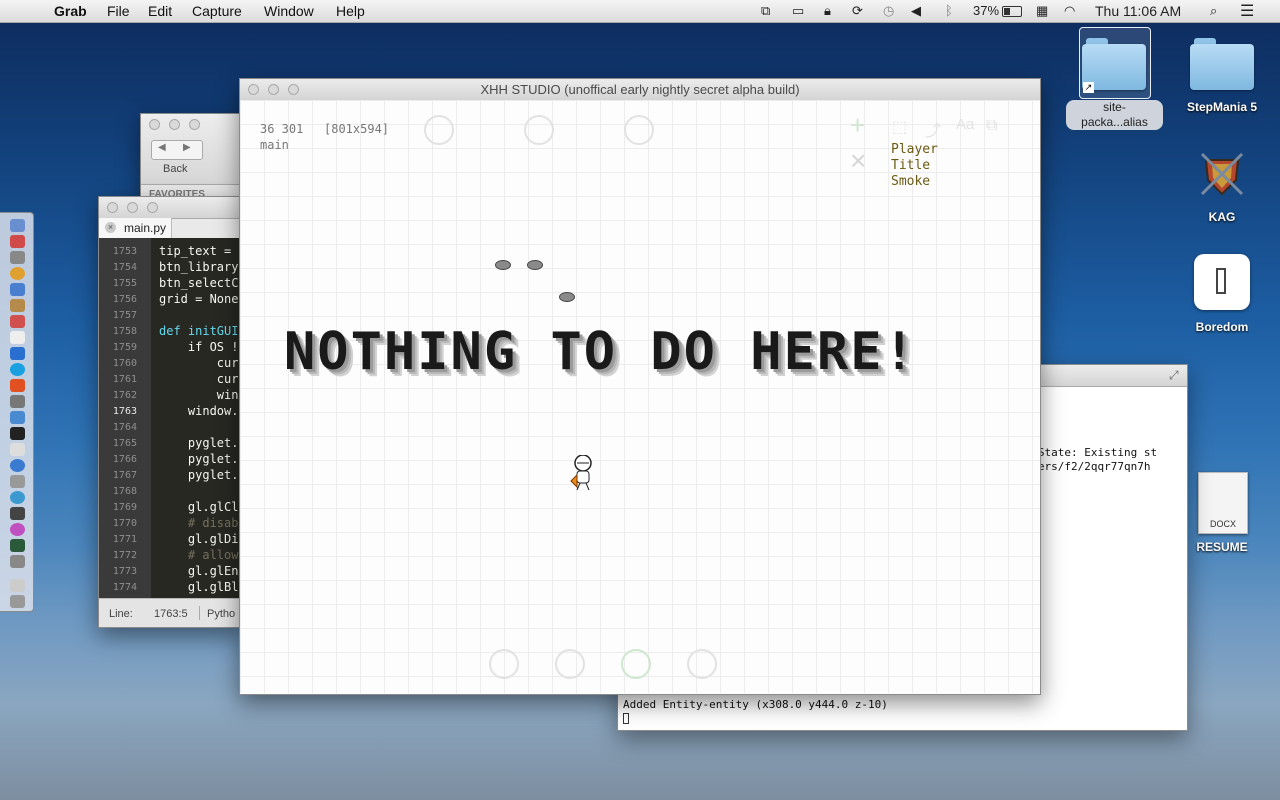 The width and height of the screenshot is (1280, 800). Describe the element at coordinates (539, 130) in the screenshot. I see `save-icon` at that location.